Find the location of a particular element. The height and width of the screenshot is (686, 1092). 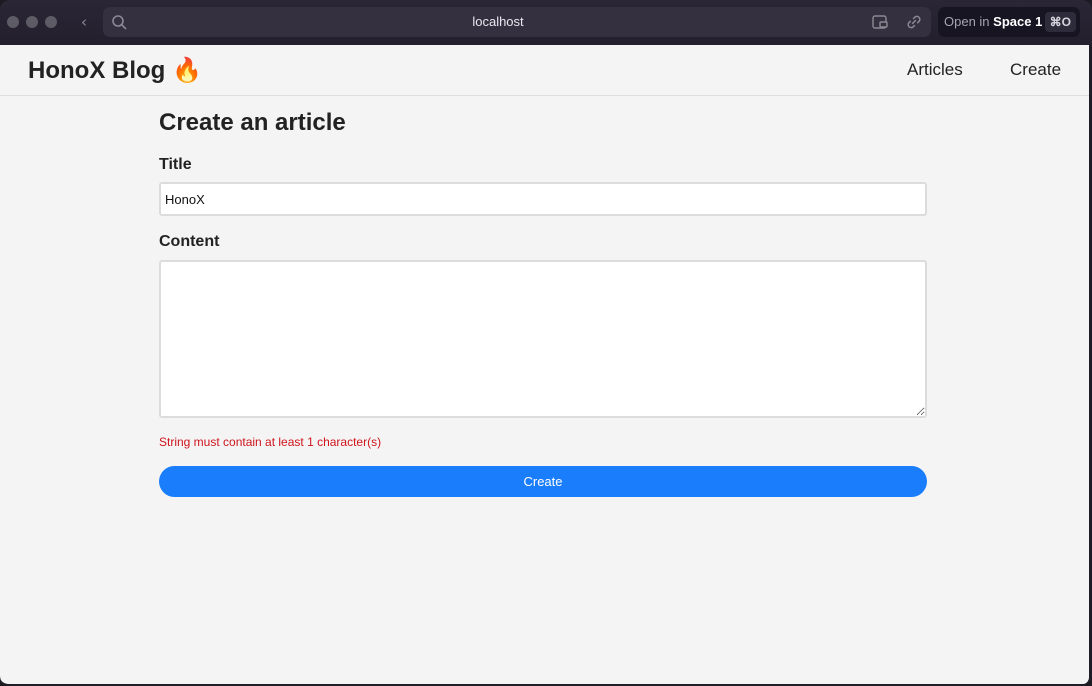

open-in-label: Open in is located at coordinates (967, 21).